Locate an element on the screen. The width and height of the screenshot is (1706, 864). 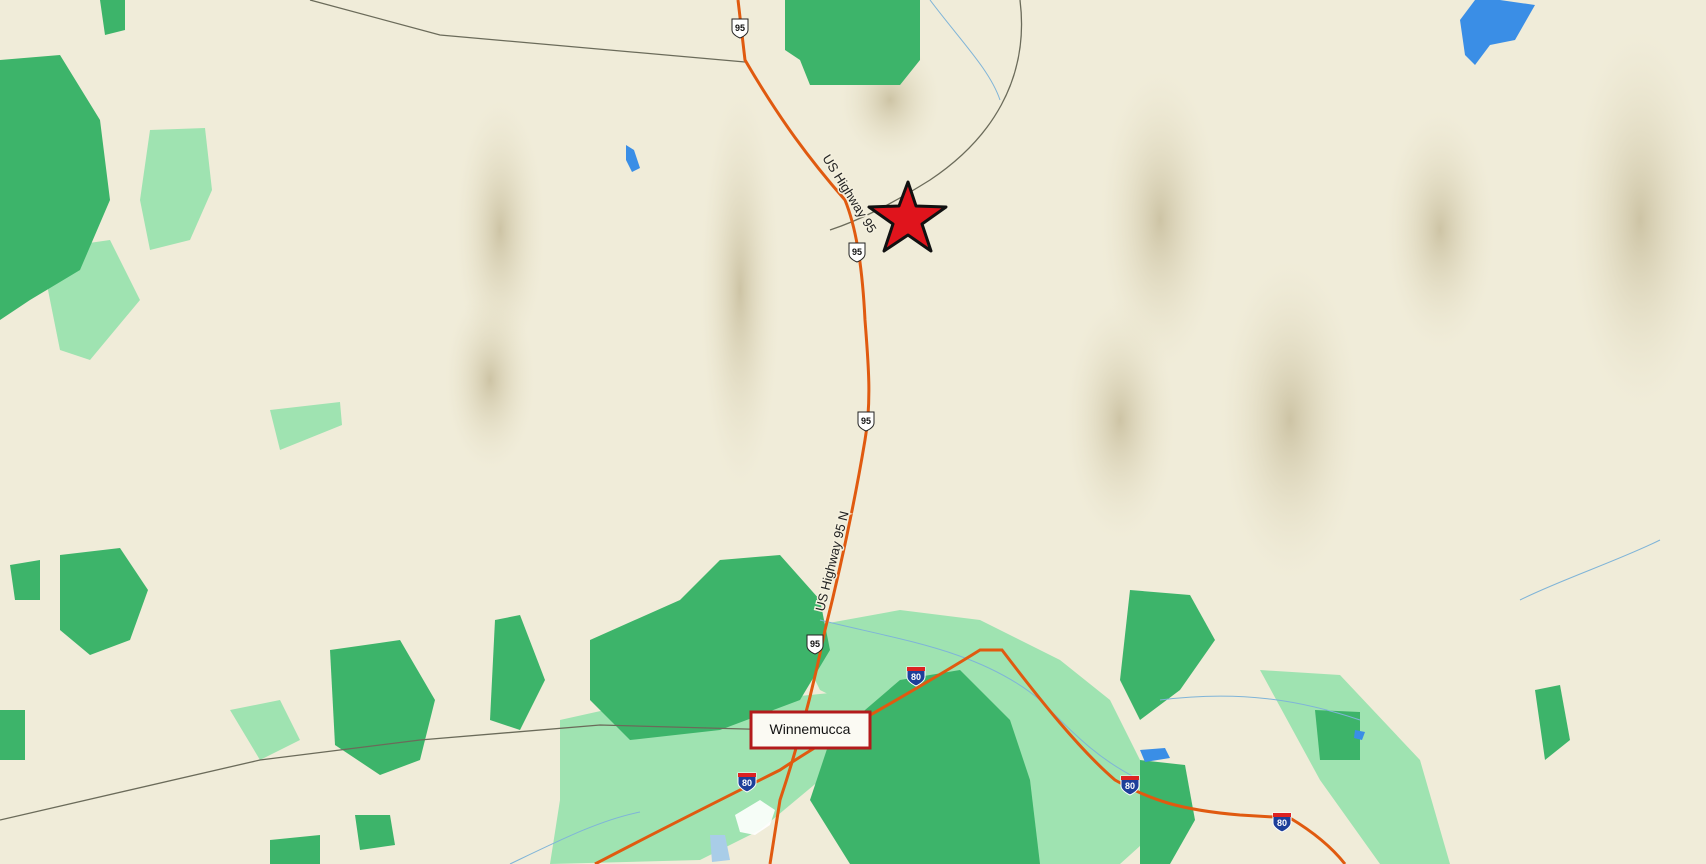
city-label-winnemucca: Winnemucca is located at coordinates (810, 730).